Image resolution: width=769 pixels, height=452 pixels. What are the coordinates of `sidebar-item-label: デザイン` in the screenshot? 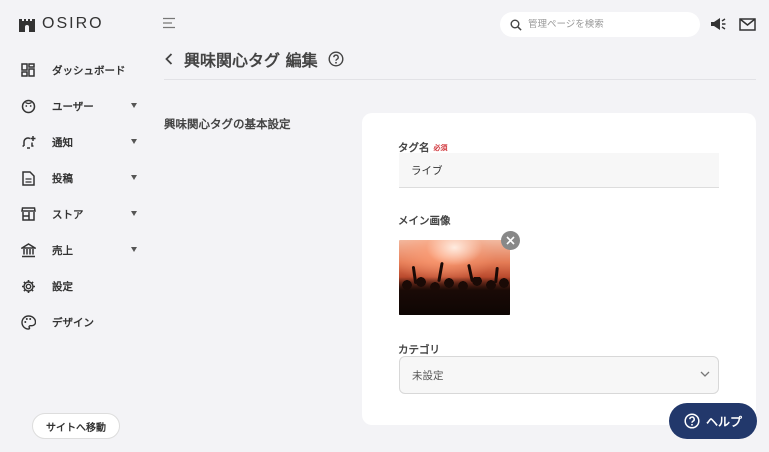 It's located at (73, 322).